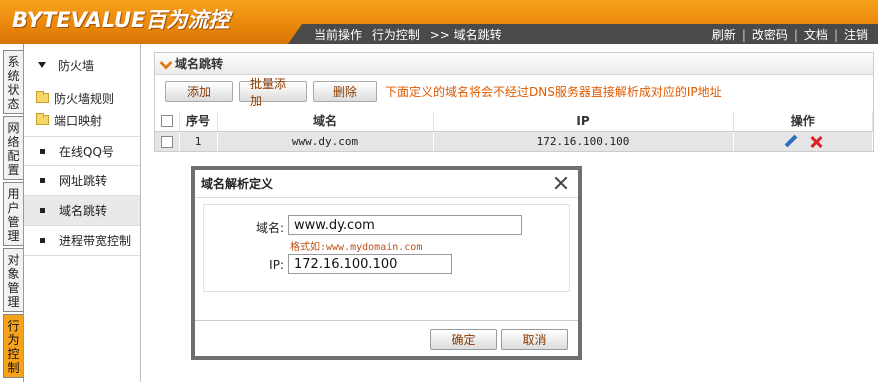 The image size is (878, 382). I want to click on table-header-row: 序号 域名 IP 操作, so click(514, 121).